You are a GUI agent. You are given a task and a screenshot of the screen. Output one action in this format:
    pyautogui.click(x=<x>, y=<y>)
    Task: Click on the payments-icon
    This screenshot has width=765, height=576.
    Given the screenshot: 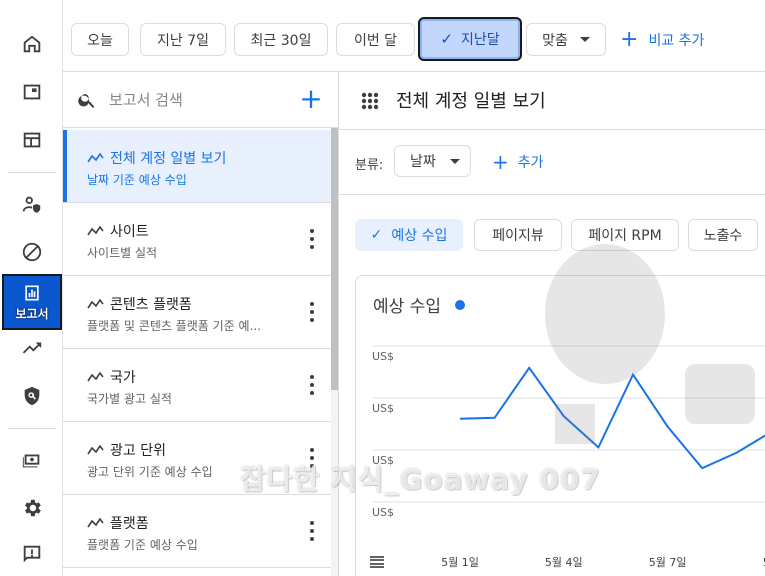 What is the action you would take?
    pyautogui.click(x=31, y=460)
    